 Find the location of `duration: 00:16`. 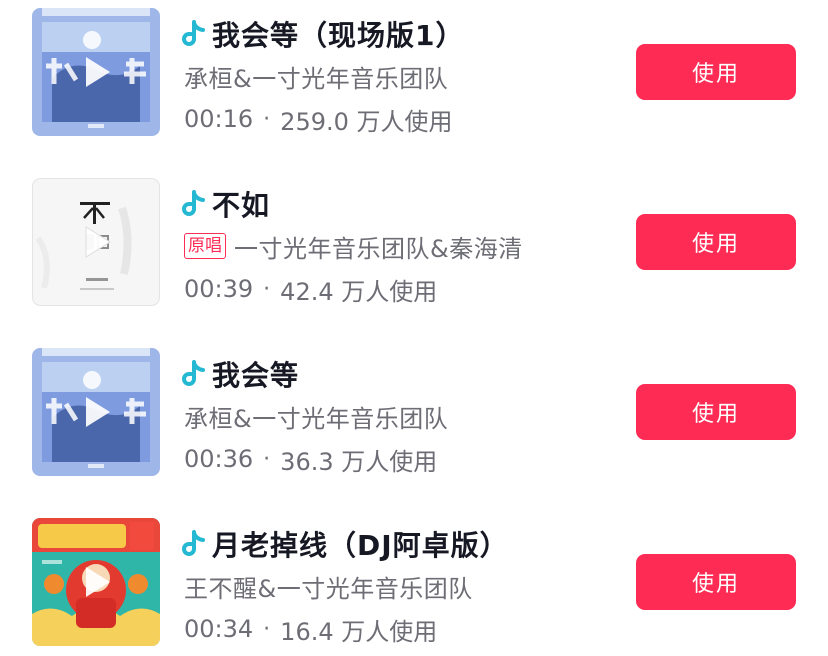

duration: 00:16 is located at coordinates (219, 119).